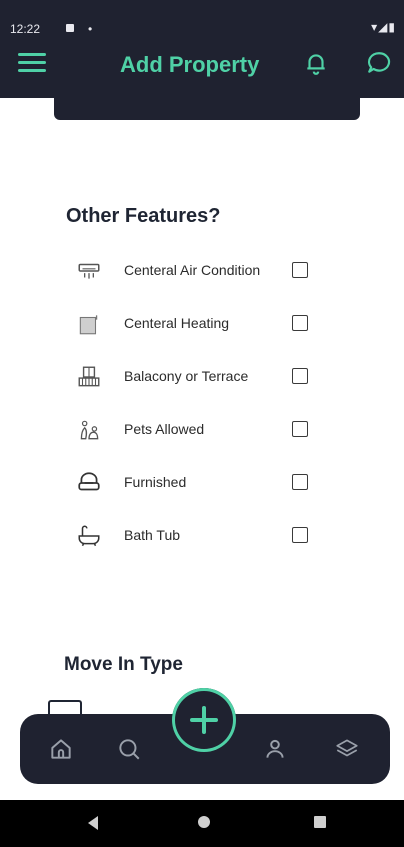 This screenshot has height=847, width=404. Describe the element at coordinates (275, 749) in the screenshot. I see `profile-icon` at that location.